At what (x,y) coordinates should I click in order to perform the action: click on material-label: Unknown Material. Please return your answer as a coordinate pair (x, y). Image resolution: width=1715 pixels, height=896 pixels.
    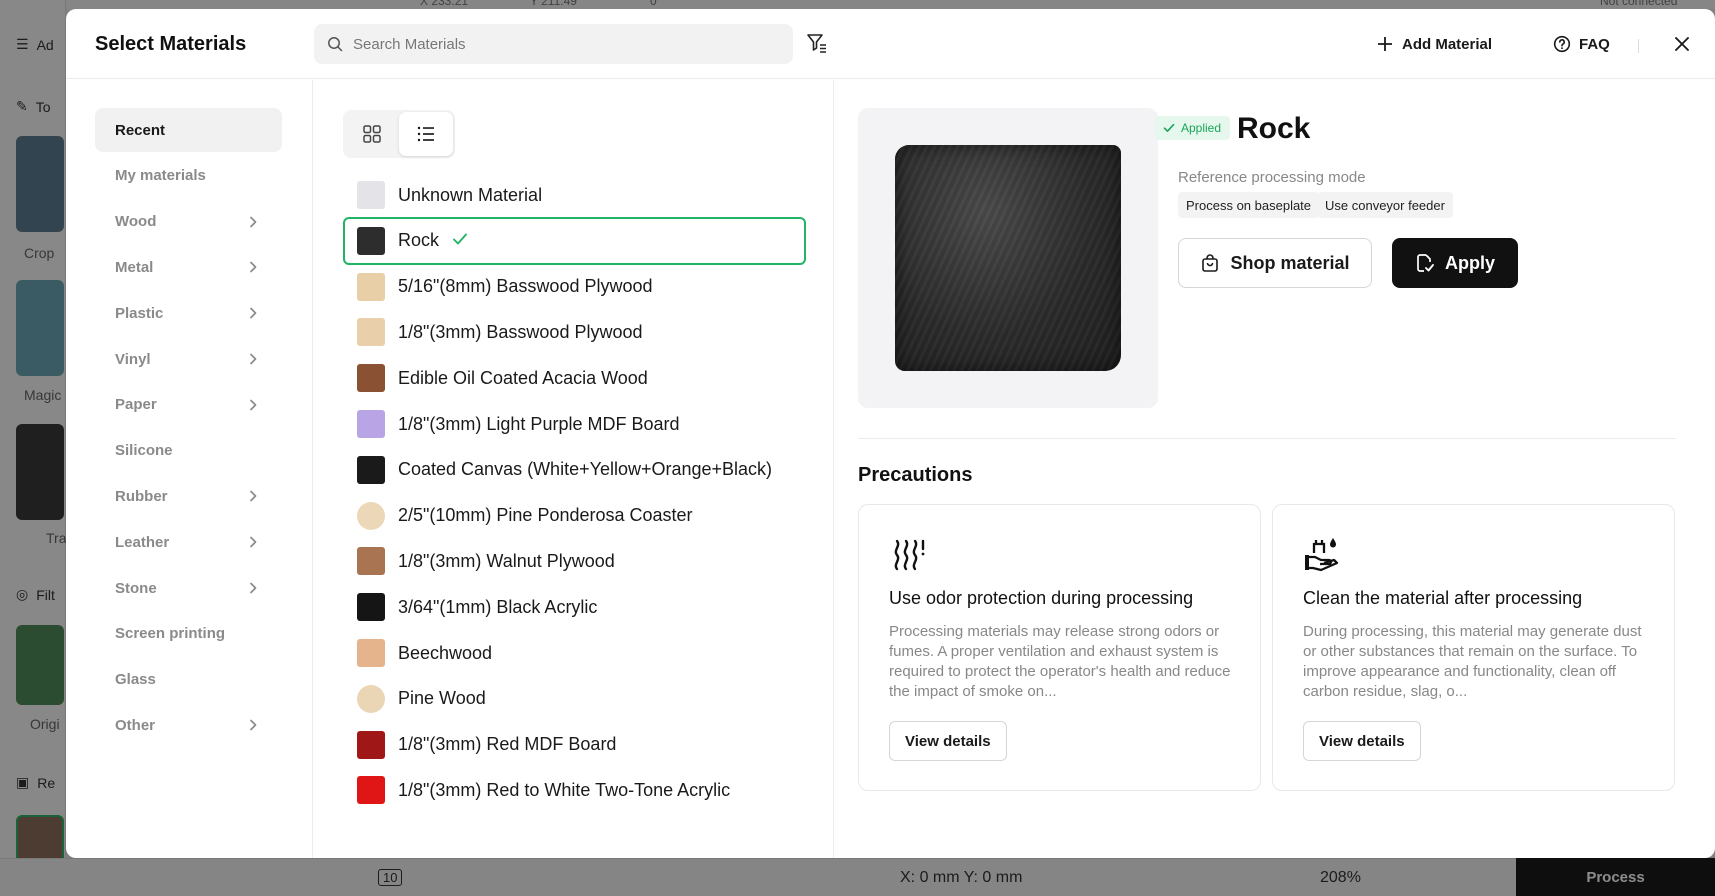
    Looking at the image, I should click on (470, 194).